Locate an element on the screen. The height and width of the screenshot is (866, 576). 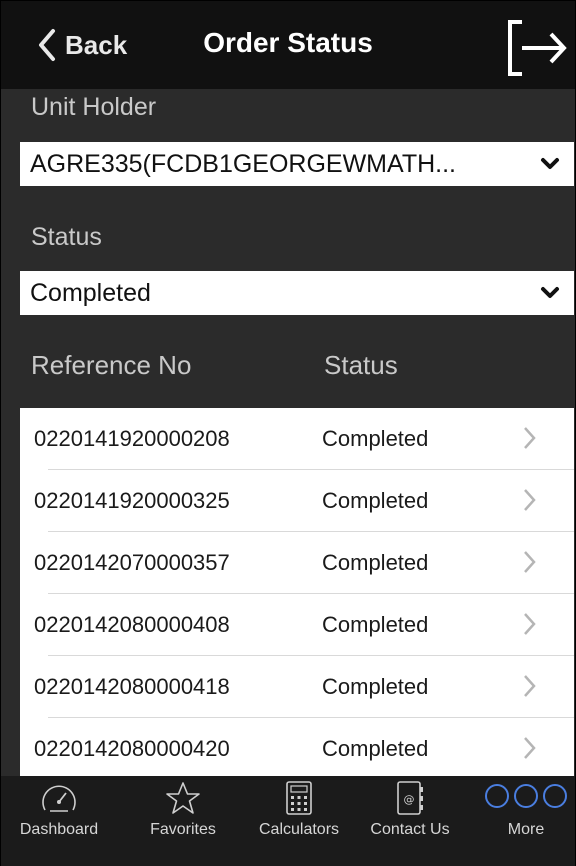
tab-calculators: Calculators is located at coordinates (299, 811).